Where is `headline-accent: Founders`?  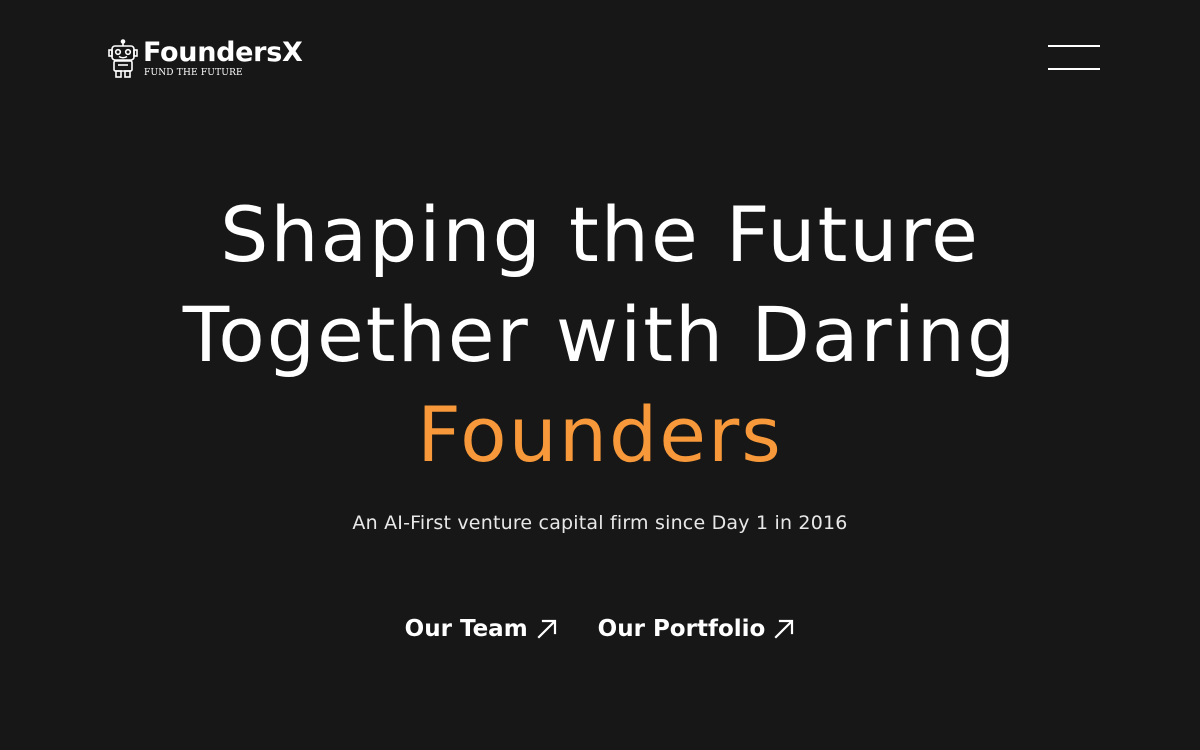
headline-accent: Founders is located at coordinates (600, 434).